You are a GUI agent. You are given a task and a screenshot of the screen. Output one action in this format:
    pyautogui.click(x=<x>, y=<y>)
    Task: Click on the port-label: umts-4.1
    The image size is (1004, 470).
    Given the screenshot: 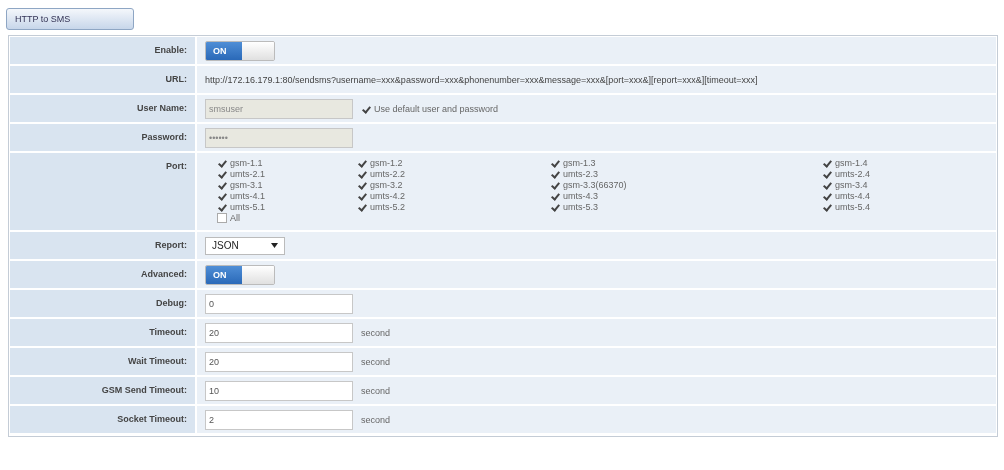 What is the action you would take?
    pyautogui.click(x=247, y=196)
    